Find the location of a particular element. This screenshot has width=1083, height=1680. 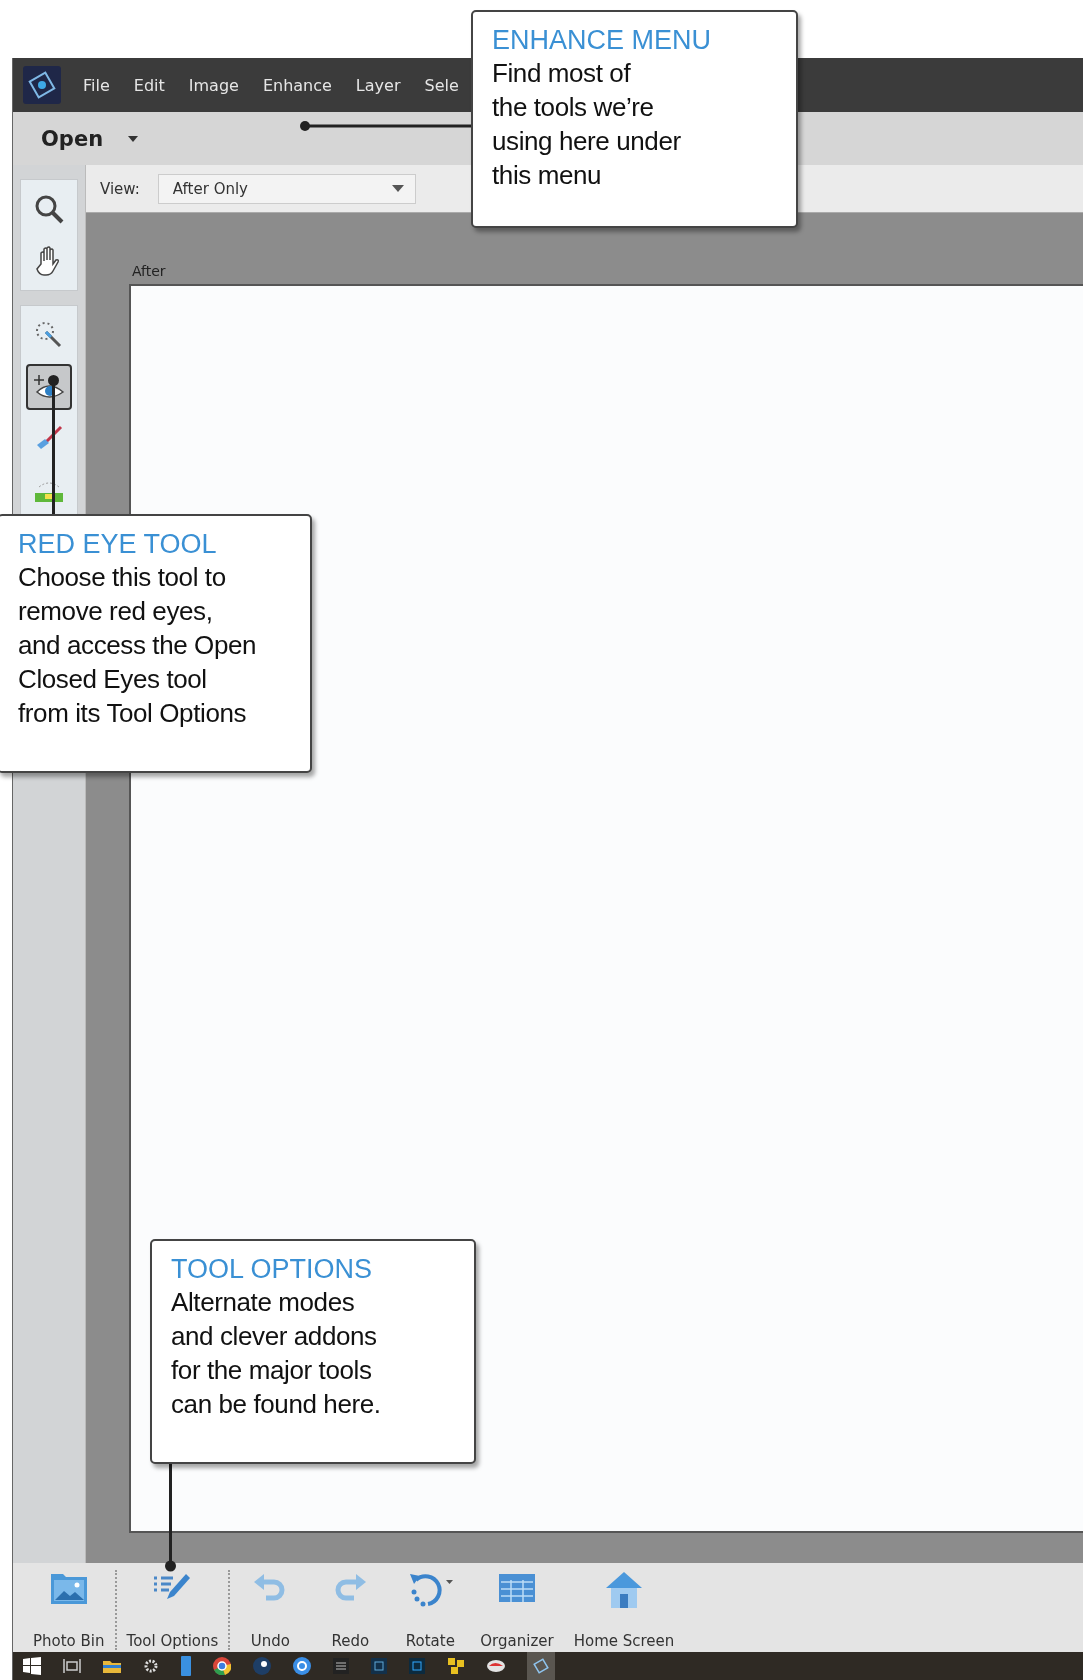

organizer-button: Organizer is located at coordinates (517, 1610).